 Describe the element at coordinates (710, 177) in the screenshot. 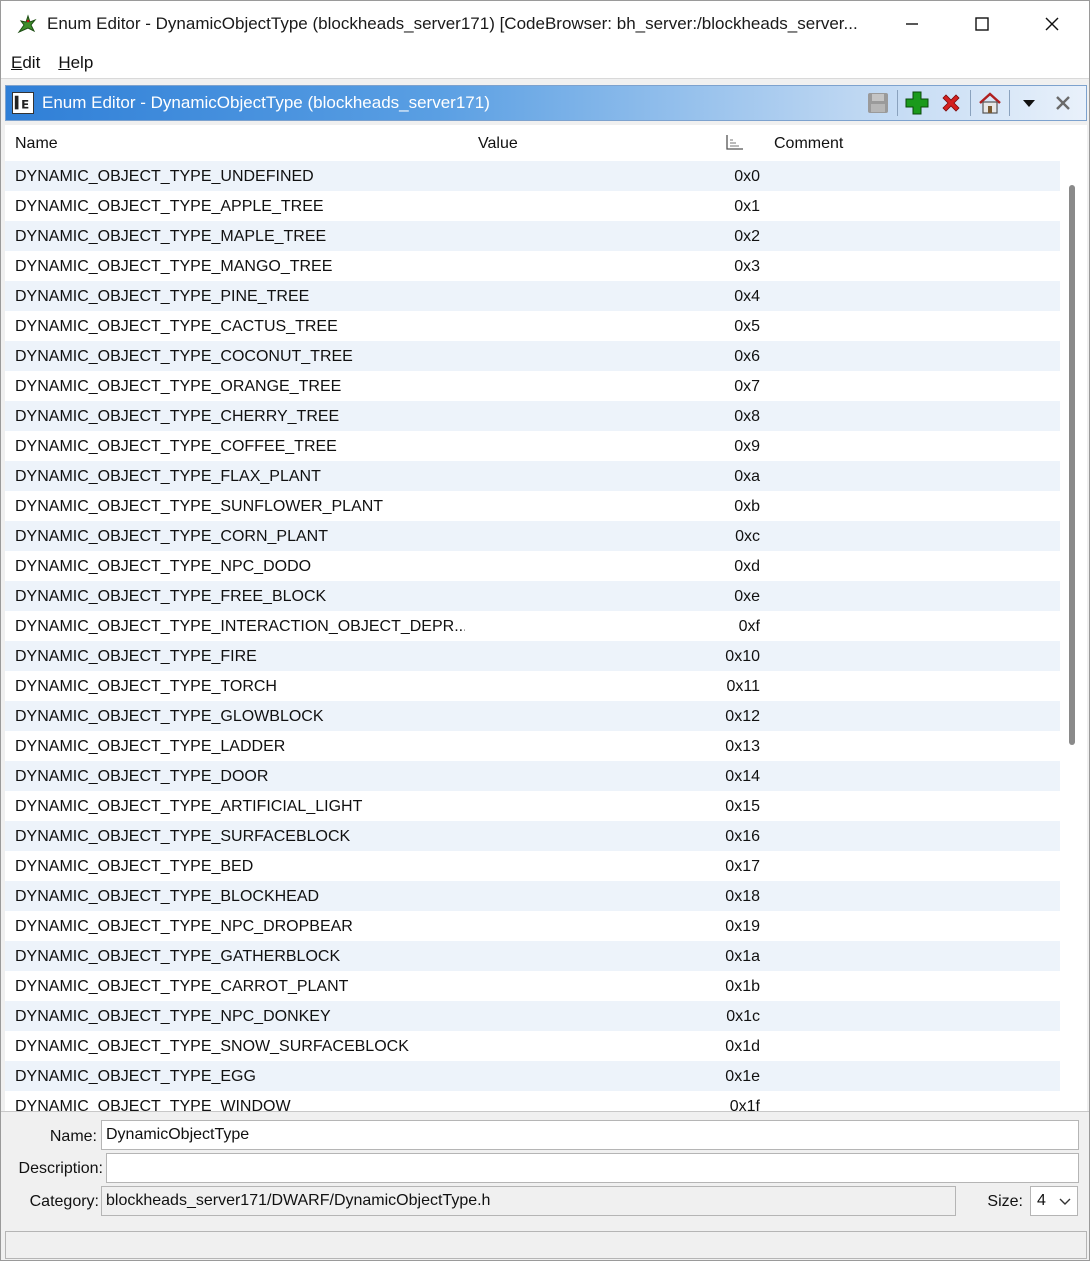

I see `row-value-cell: 0x0` at that location.